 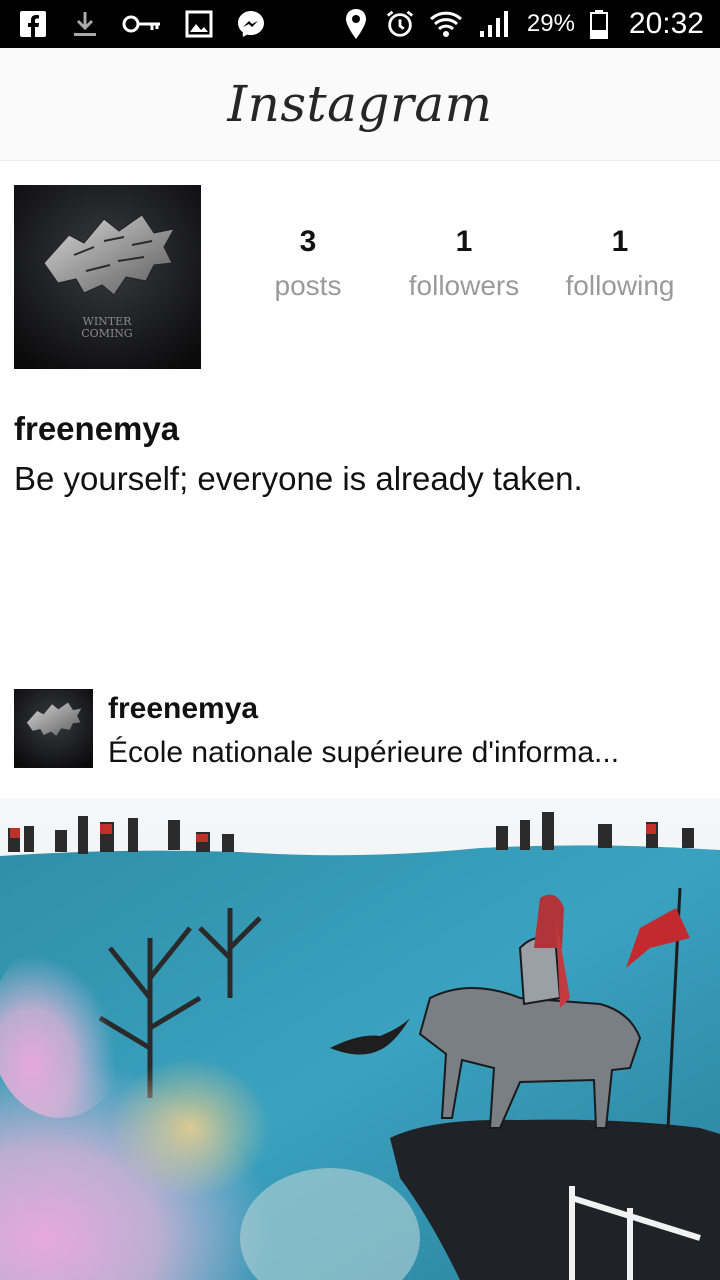 I want to click on profile-bio: Be yourself; everyone is already taken., so click(x=298, y=478).